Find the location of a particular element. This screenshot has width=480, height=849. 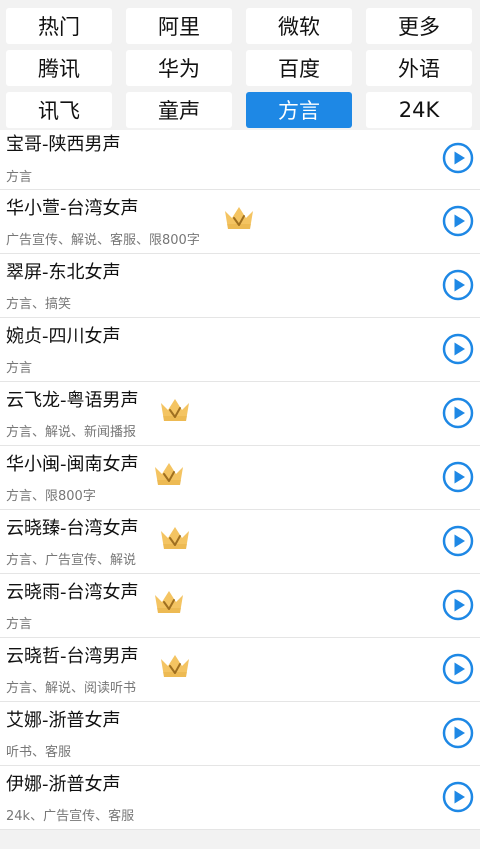

tab-3: 更多 is located at coordinates (419, 26).